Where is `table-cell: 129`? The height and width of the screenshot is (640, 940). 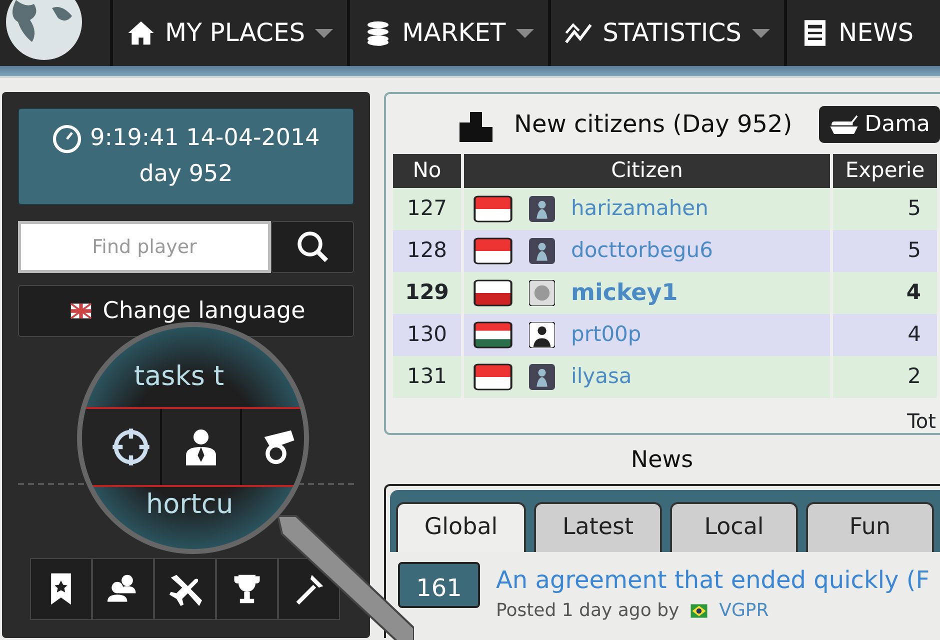 table-cell: 129 is located at coordinates (427, 293).